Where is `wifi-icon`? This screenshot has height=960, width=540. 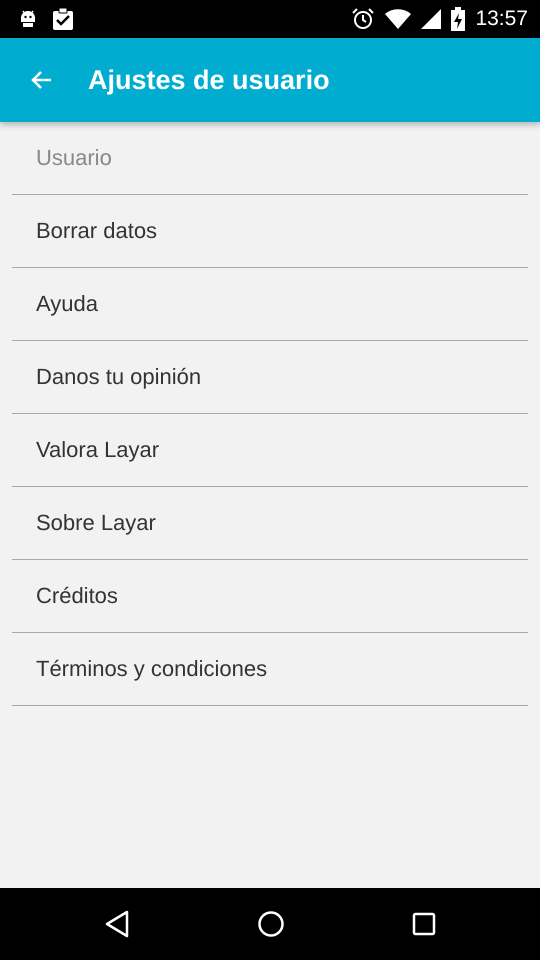 wifi-icon is located at coordinates (398, 19).